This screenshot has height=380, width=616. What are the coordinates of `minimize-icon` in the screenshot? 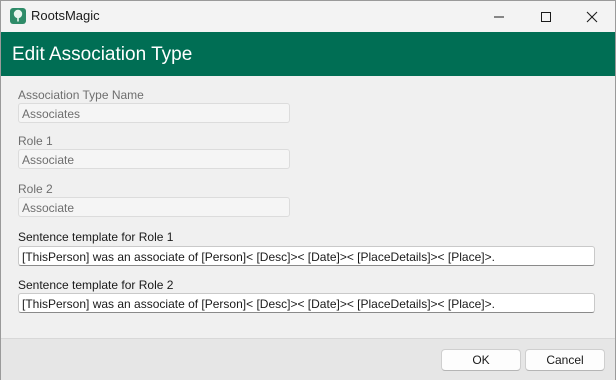 It's located at (499, 16).